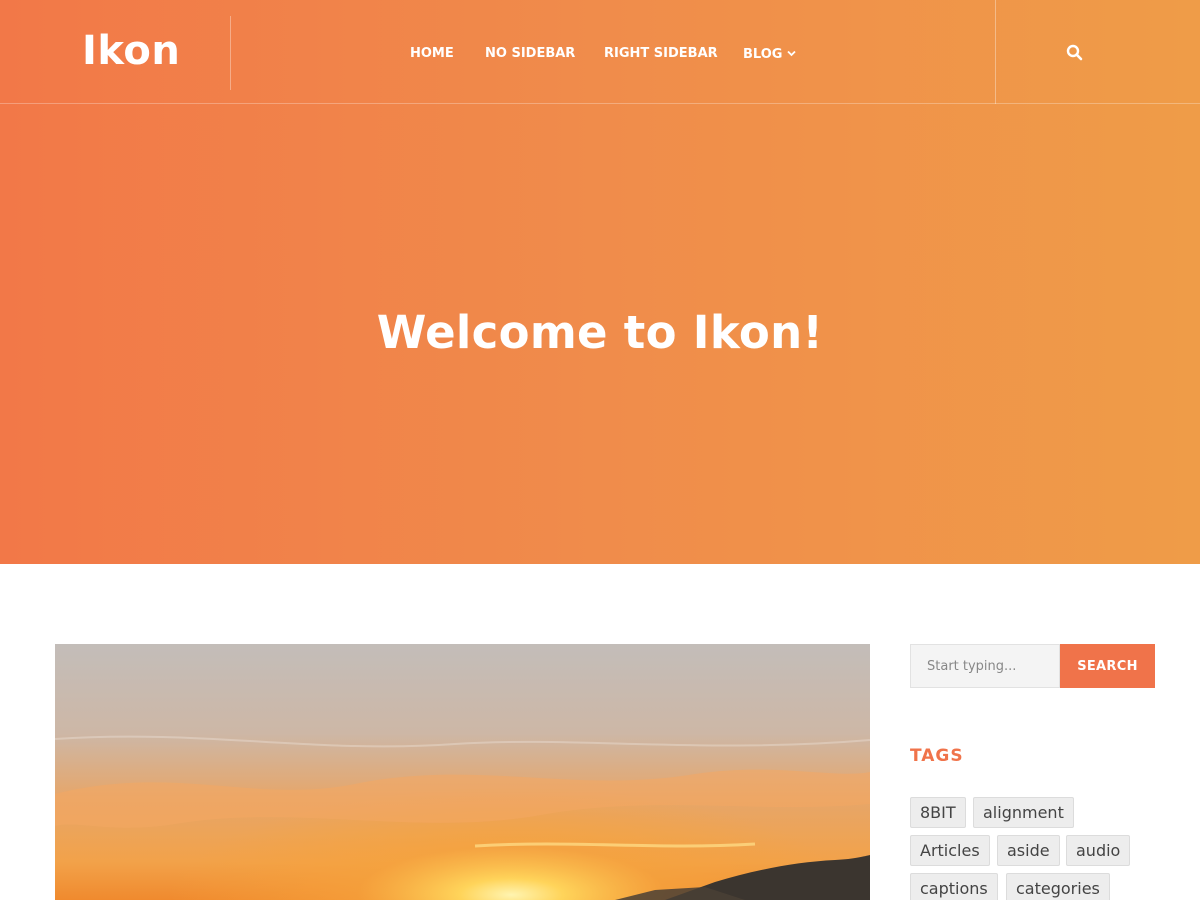 The height and width of the screenshot is (900, 1200). What do you see at coordinates (1058, 886) in the screenshot?
I see `tag-categories: categories` at bounding box center [1058, 886].